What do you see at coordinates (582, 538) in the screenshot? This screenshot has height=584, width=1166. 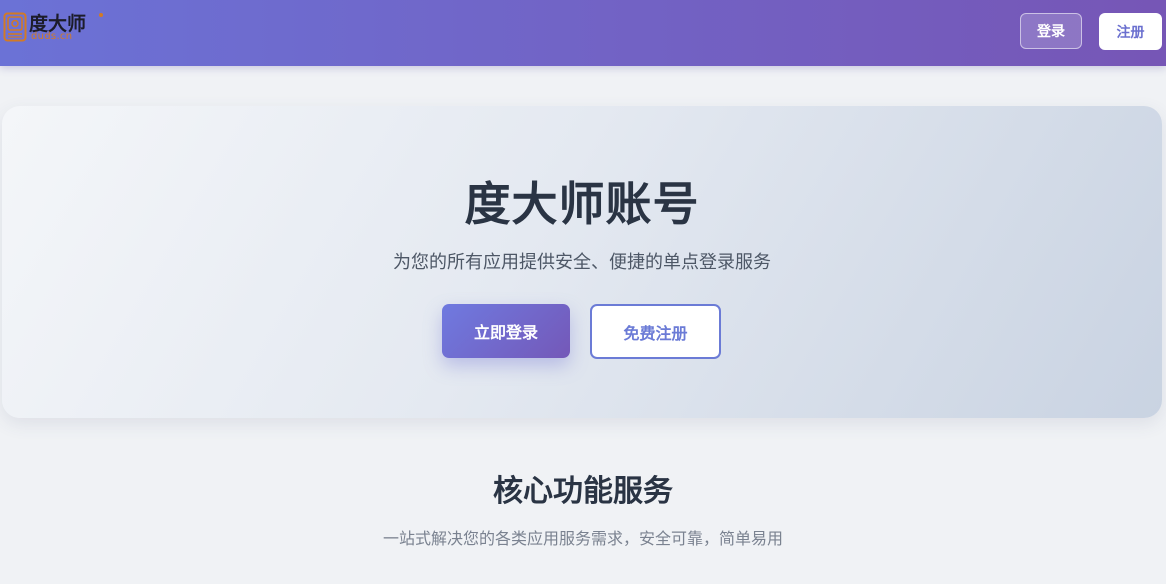 I see `features-subtitle: 一站式解决您的各类应用服务需求，安全可靠，简单易用` at bounding box center [582, 538].